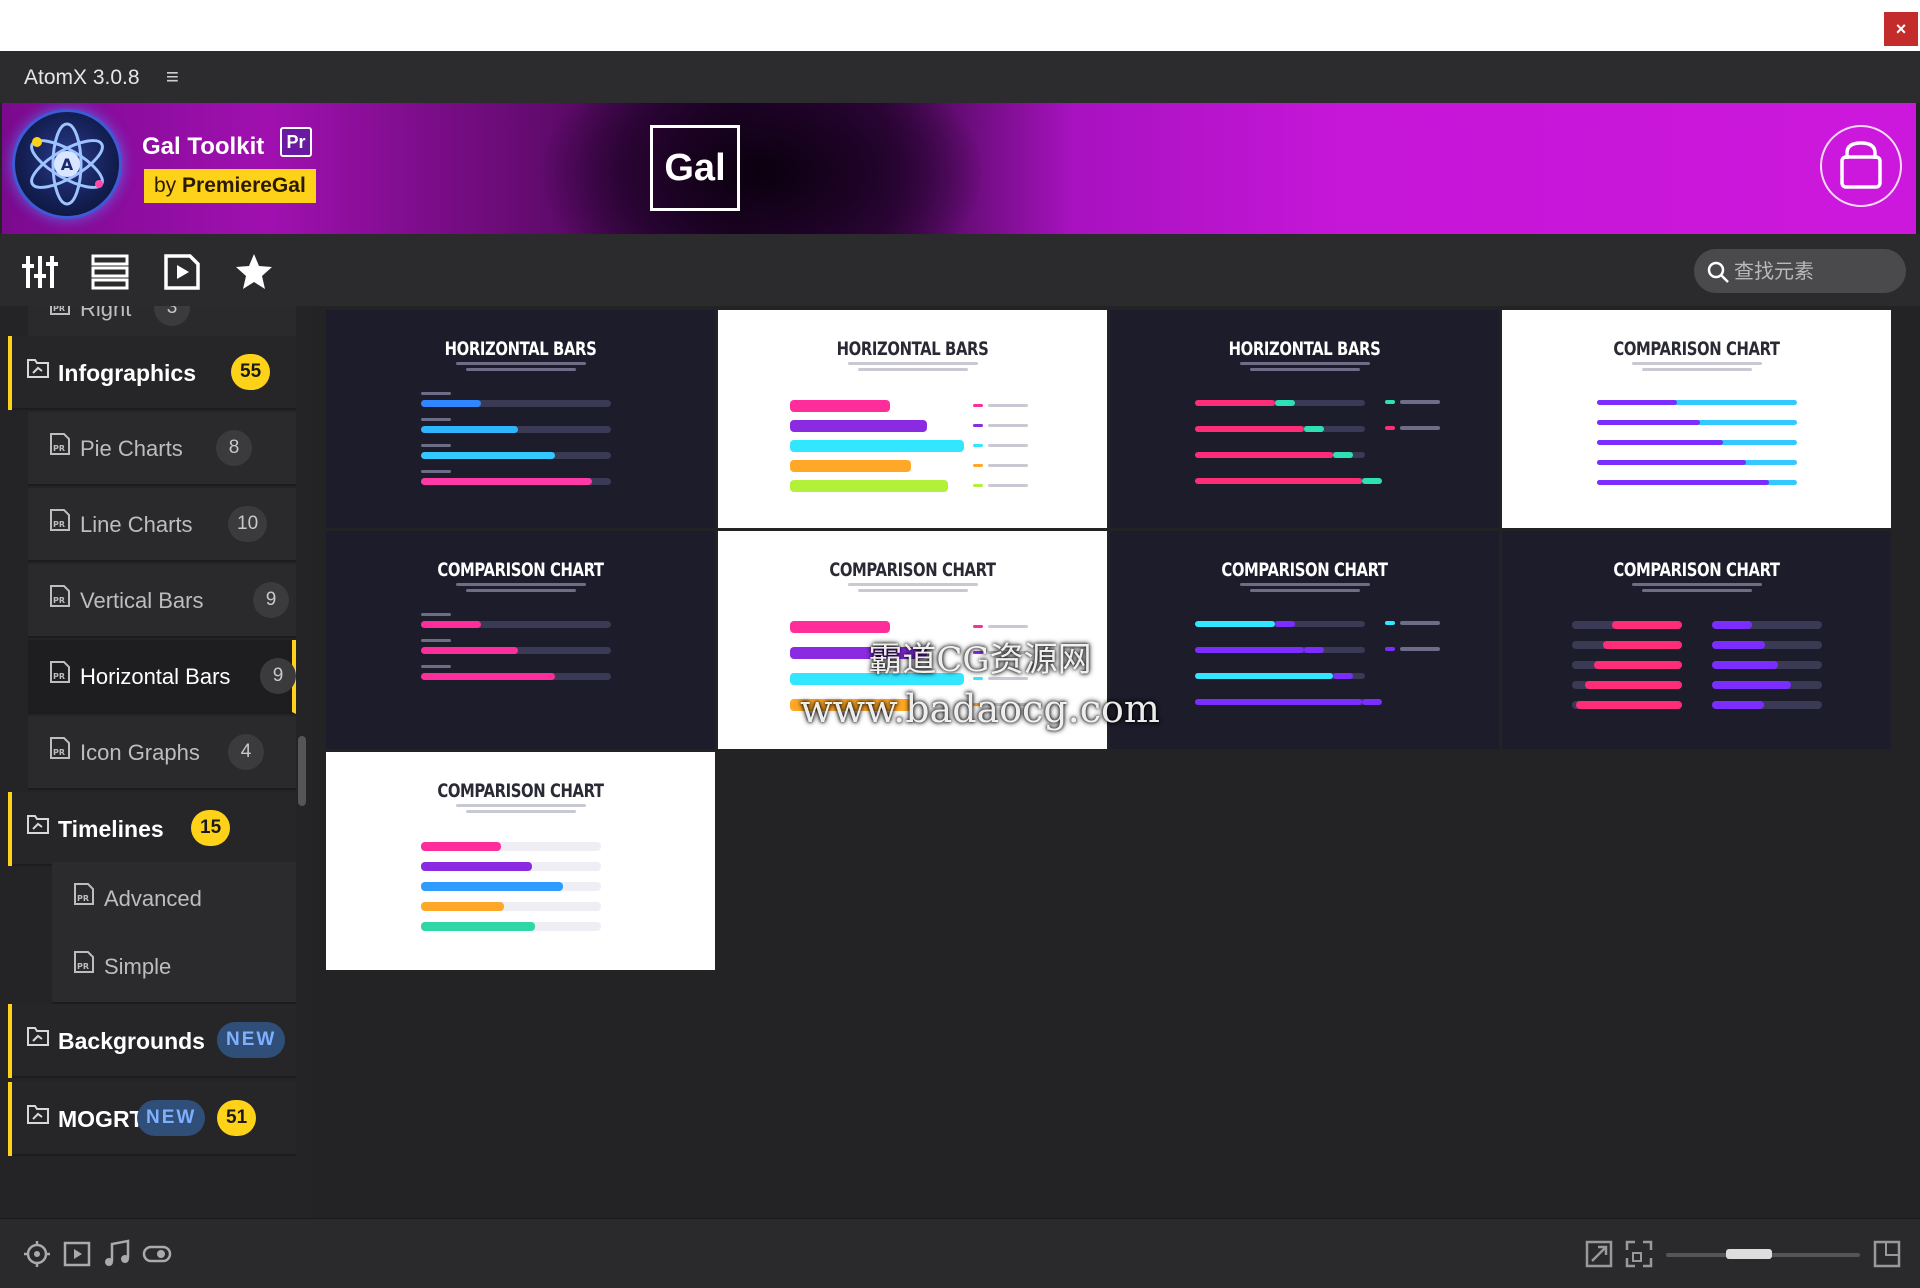 The width and height of the screenshot is (1920, 1288). I want to click on expand-icon, so click(1599, 1254).